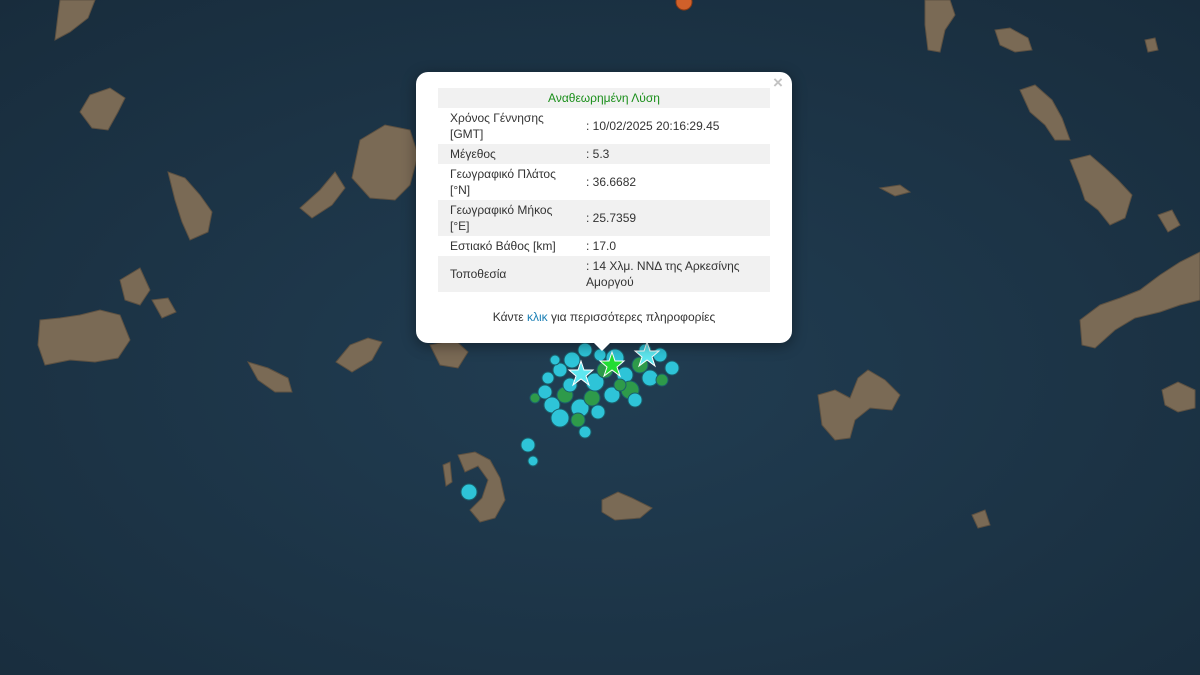 The width and height of the screenshot is (1200, 675). What do you see at coordinates (604, 98) in the screenshot?
I see `popup-title: Αναθεωρημένη Λύση` at bounding box center [604, 98].